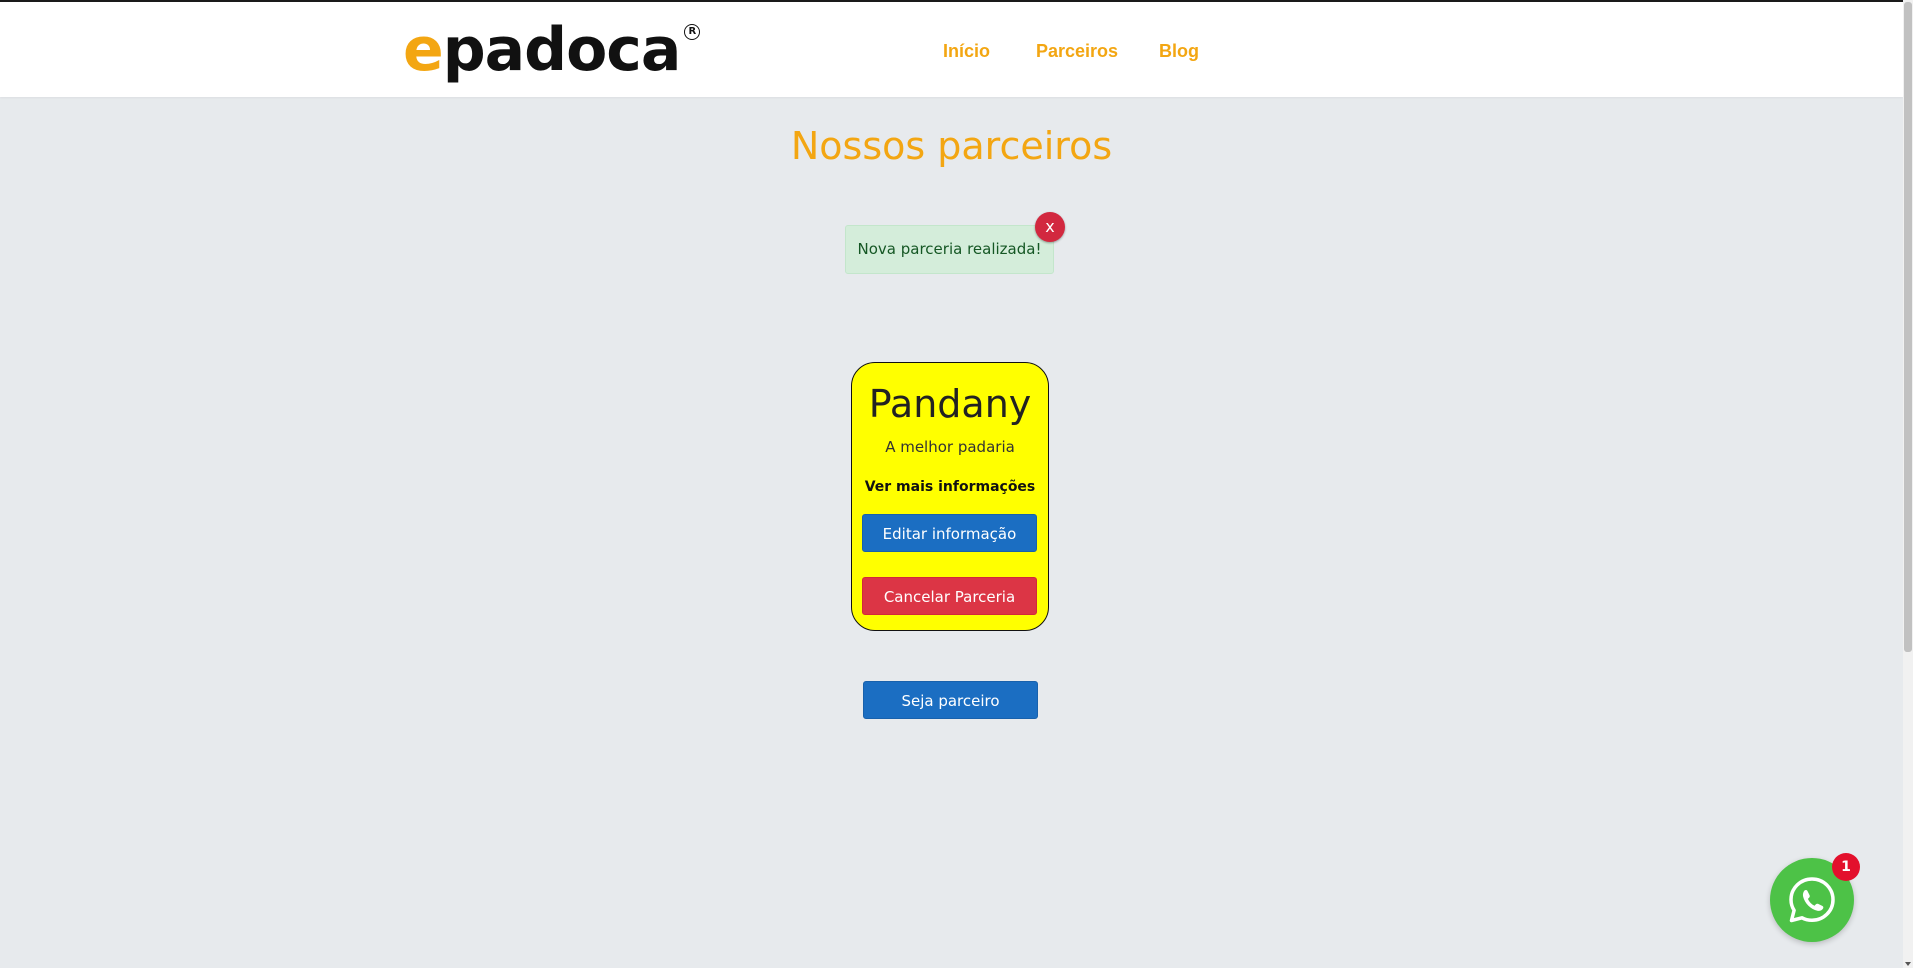 This screenshot has height=968, width=1913. I want to click on nav-item-parceiros: Parceiros, so click(1077, 51).